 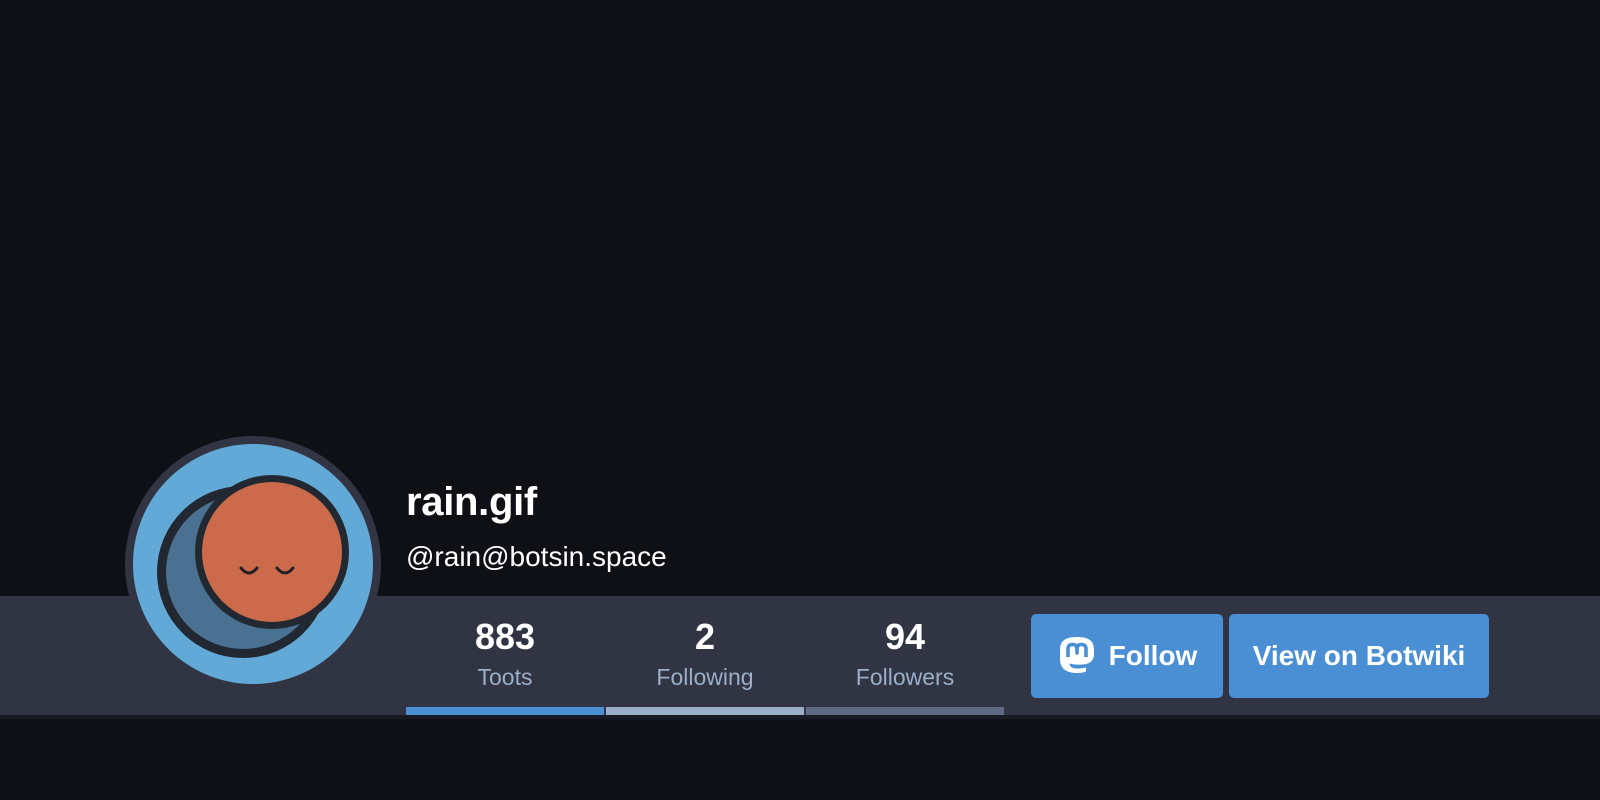 I want to click on avatar, so click(x=253, y=564).